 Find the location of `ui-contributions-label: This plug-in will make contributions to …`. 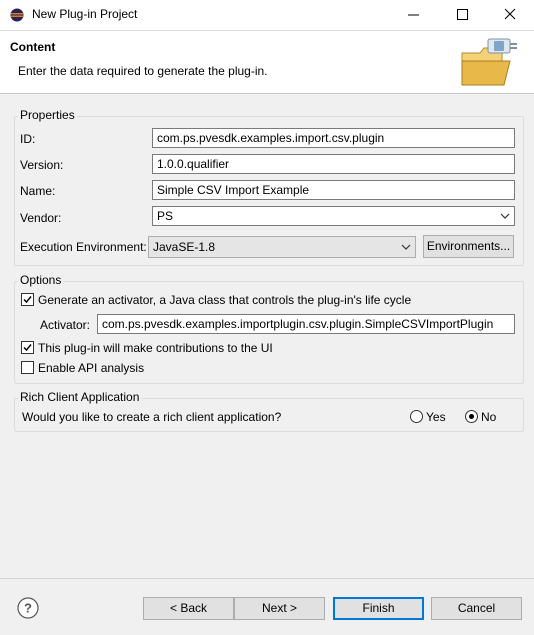

ui-contributions-label: This plug-in will make contributions to … is located at coordinates (155, 348).